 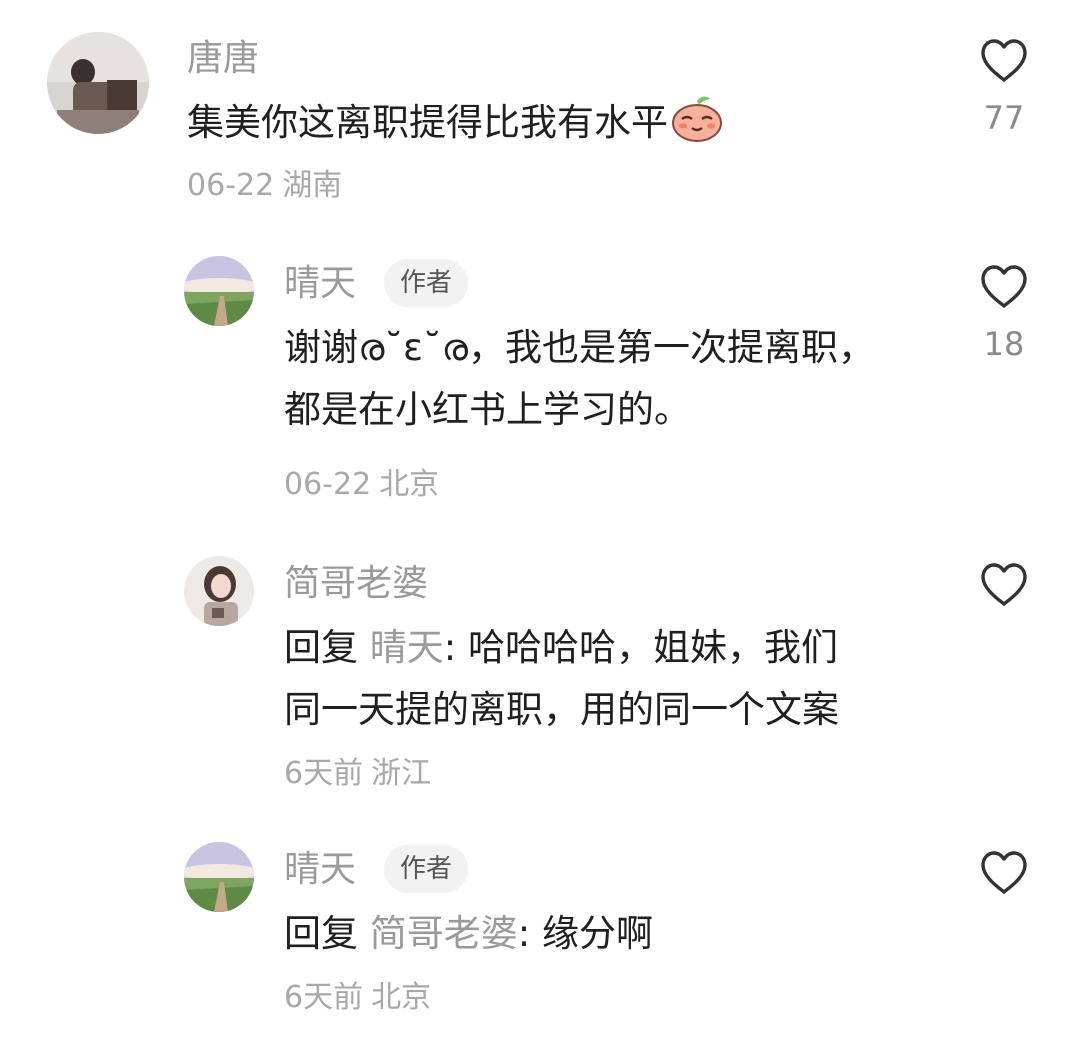 I want to click on comment-meta: 6天前 北京, so click(x=357, y=998).